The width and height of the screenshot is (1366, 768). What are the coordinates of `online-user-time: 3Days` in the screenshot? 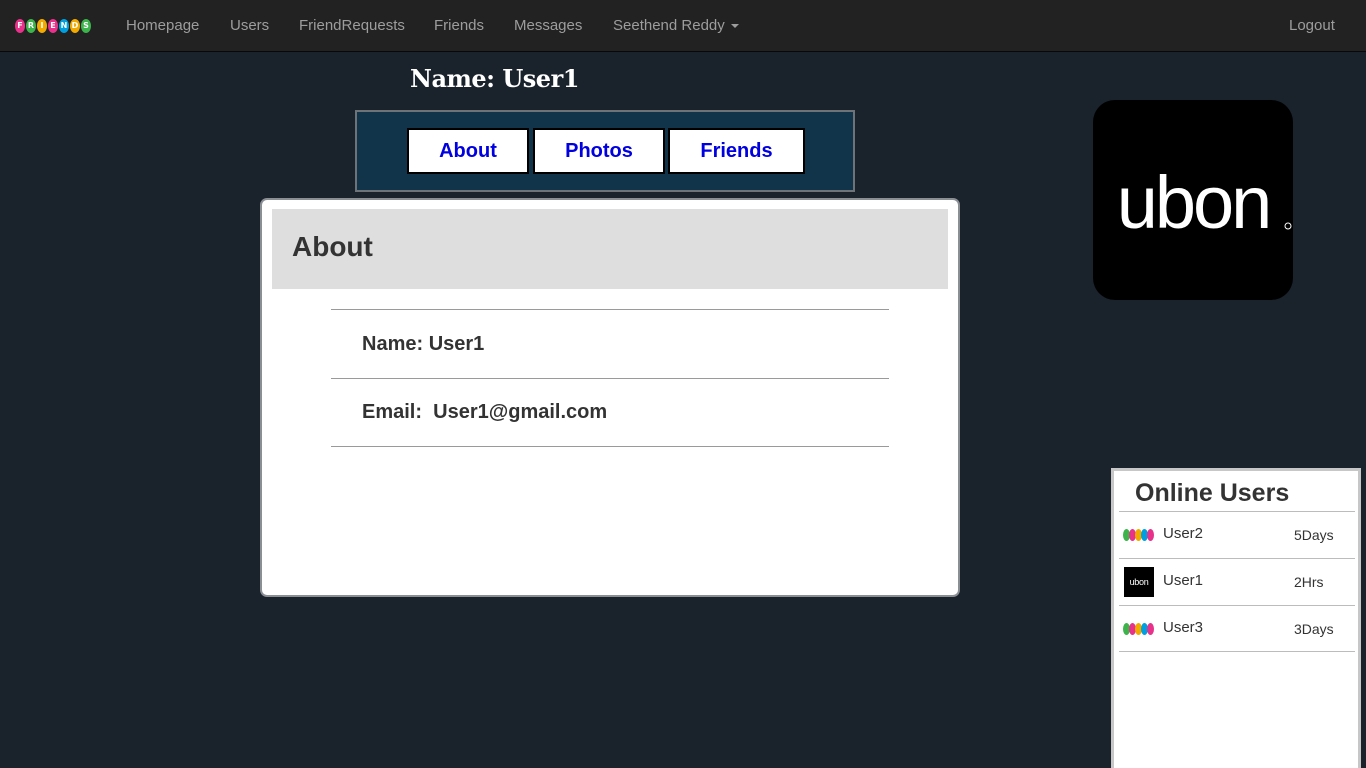 It's located at (1314, 629).